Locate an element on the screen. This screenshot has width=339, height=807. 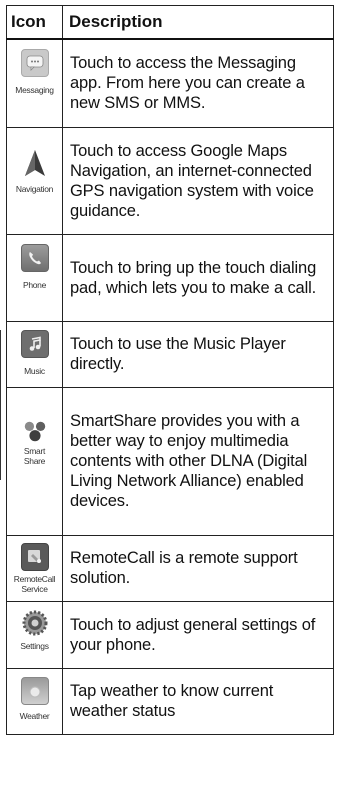
phone-icon is located at coordinates (34, 257).